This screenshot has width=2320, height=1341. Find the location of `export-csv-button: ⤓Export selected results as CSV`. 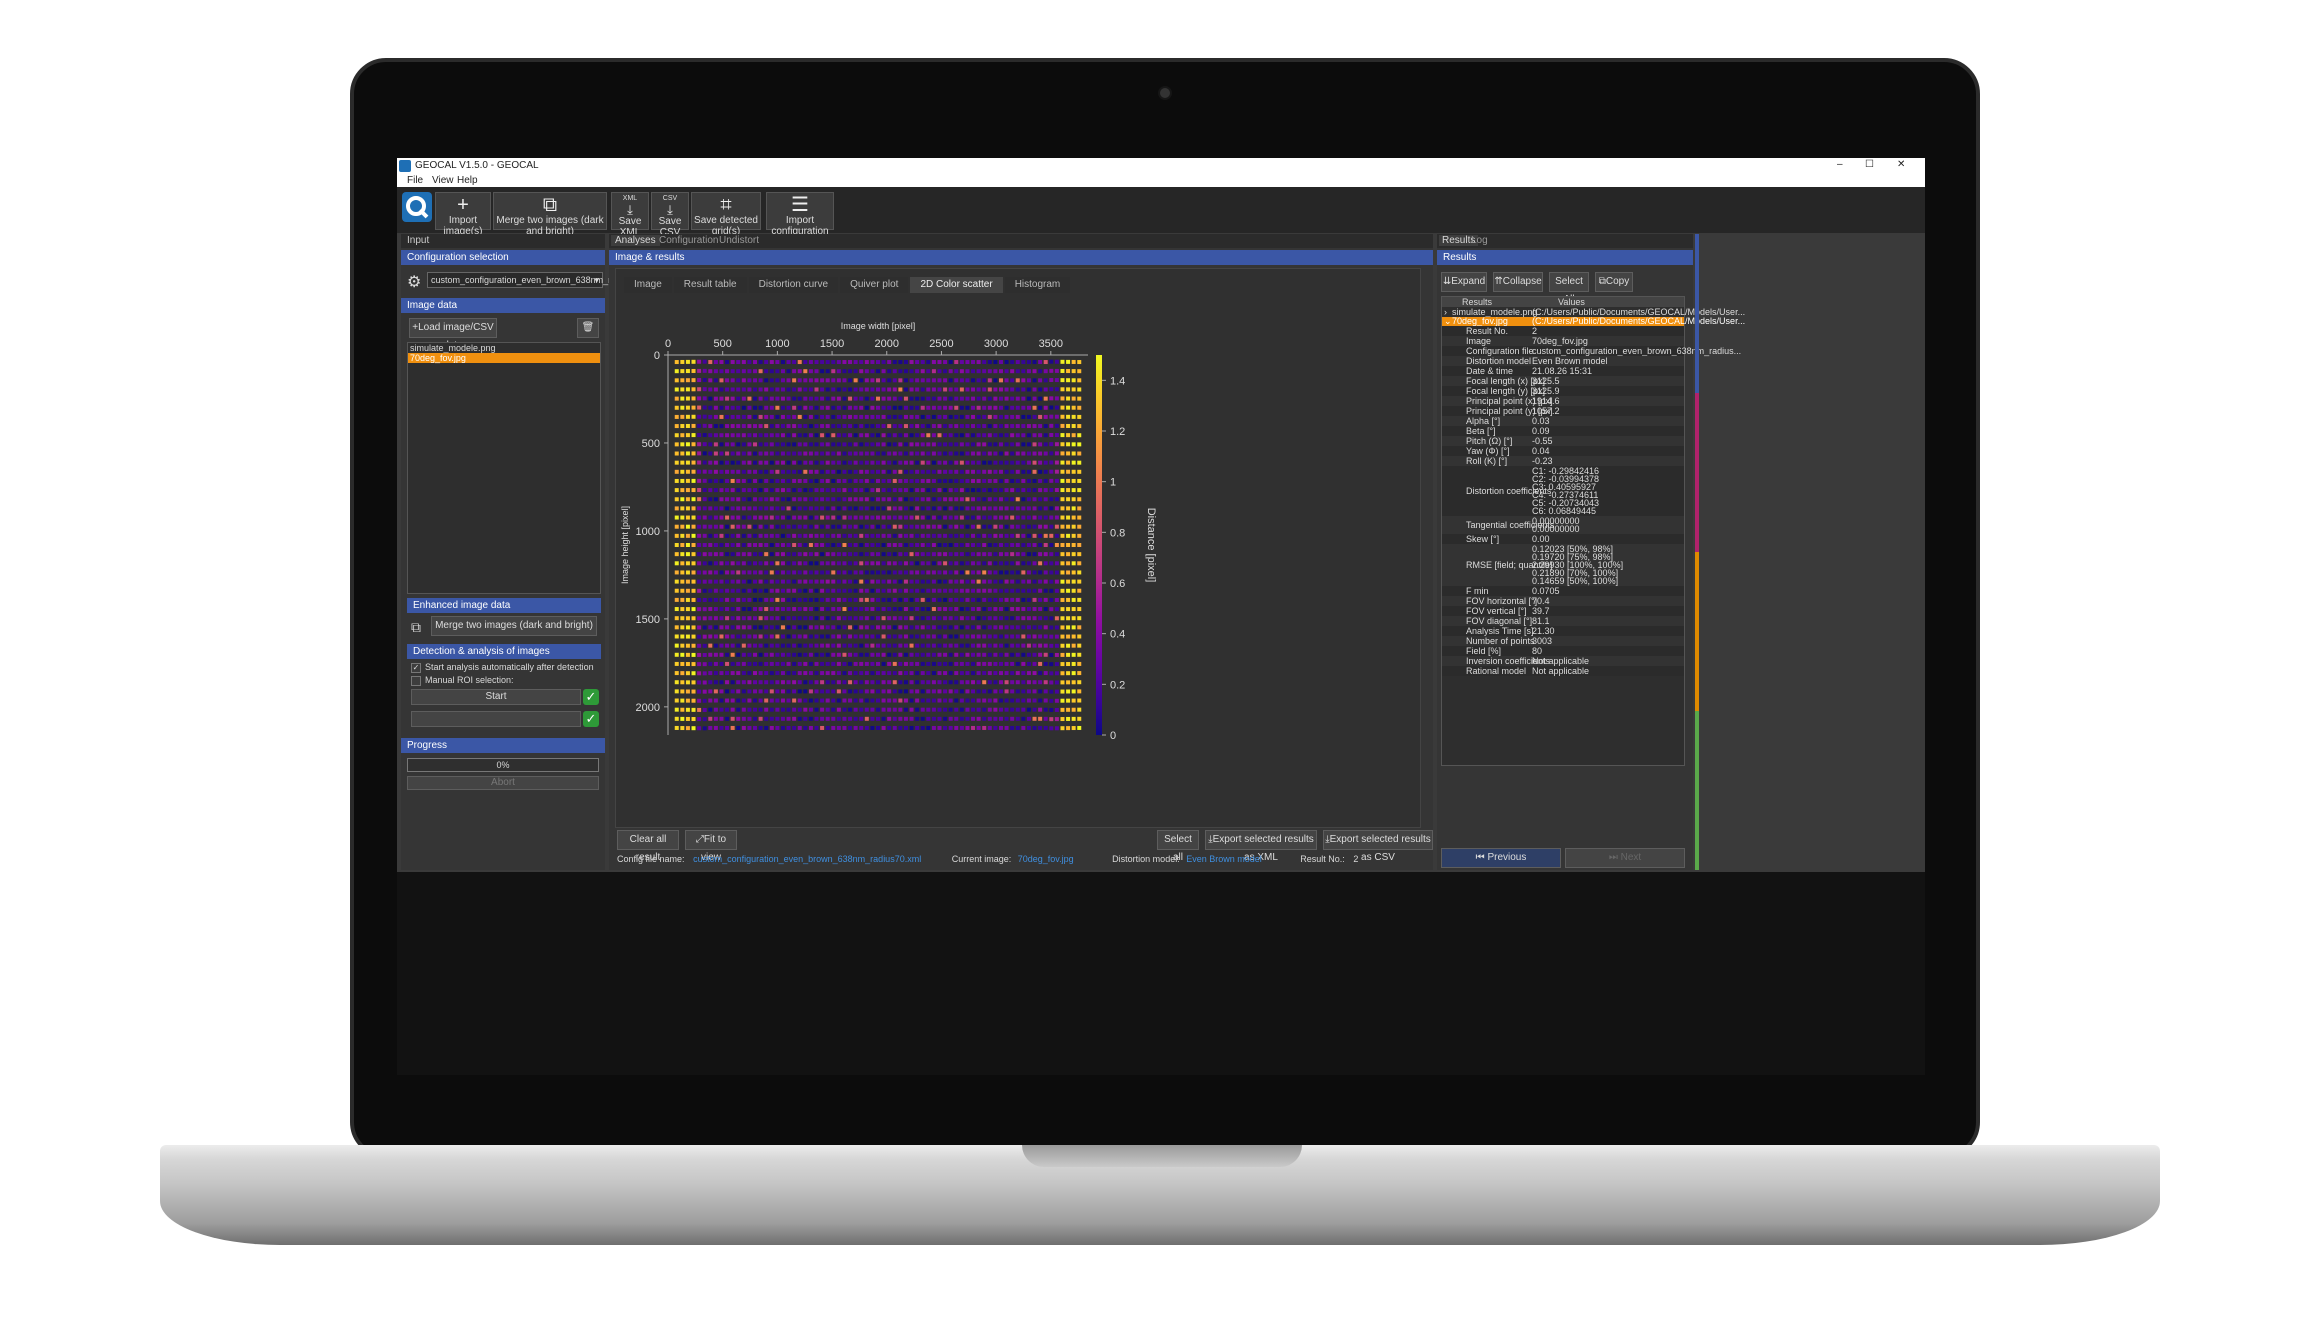

export-csv-button: ⤓Export selected results as CSV is located at coordinates (1378, 846).